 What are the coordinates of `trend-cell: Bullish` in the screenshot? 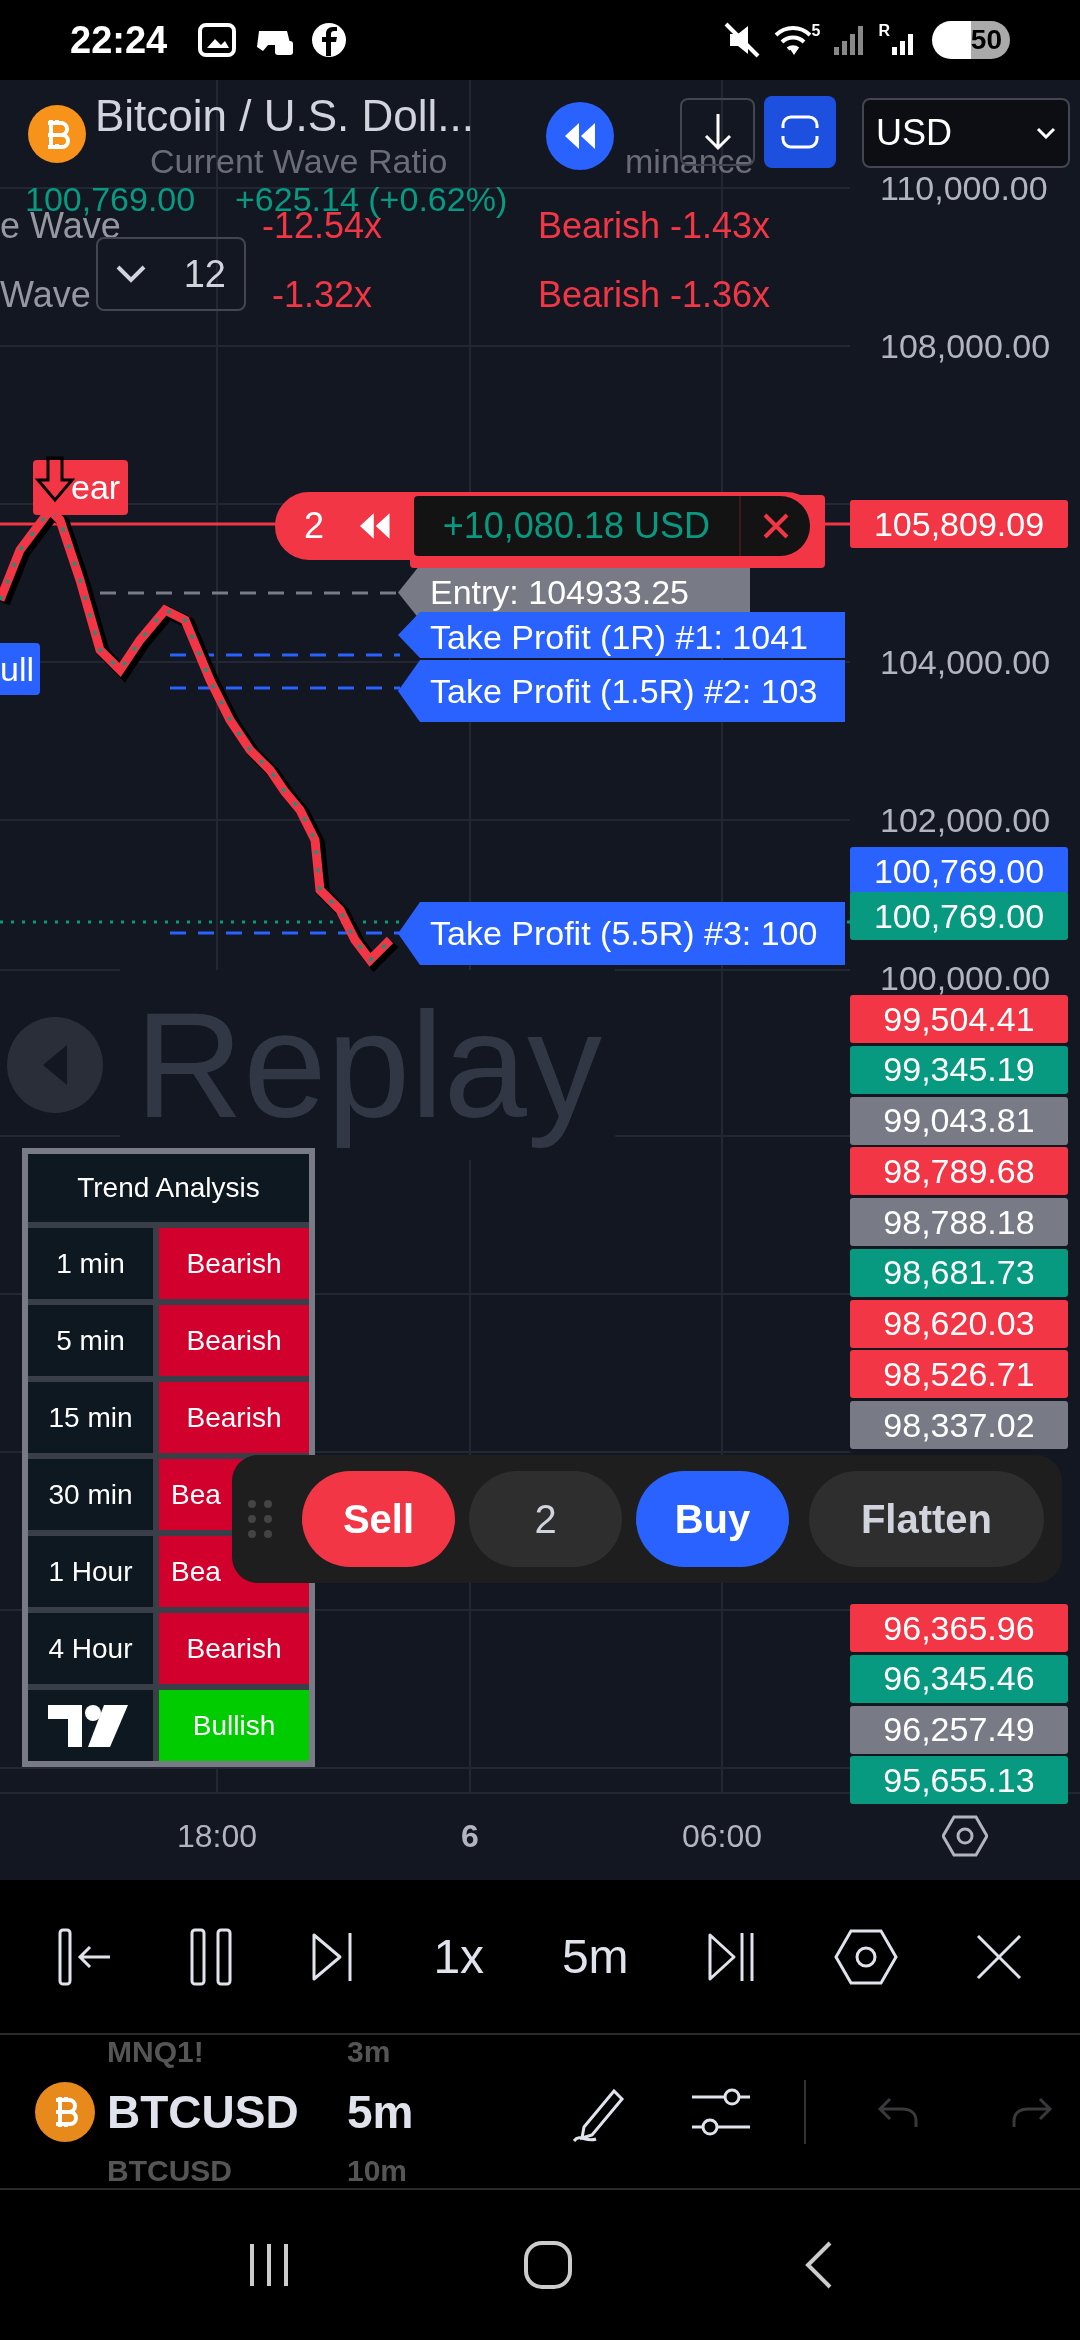 It's located at (234, 1725).